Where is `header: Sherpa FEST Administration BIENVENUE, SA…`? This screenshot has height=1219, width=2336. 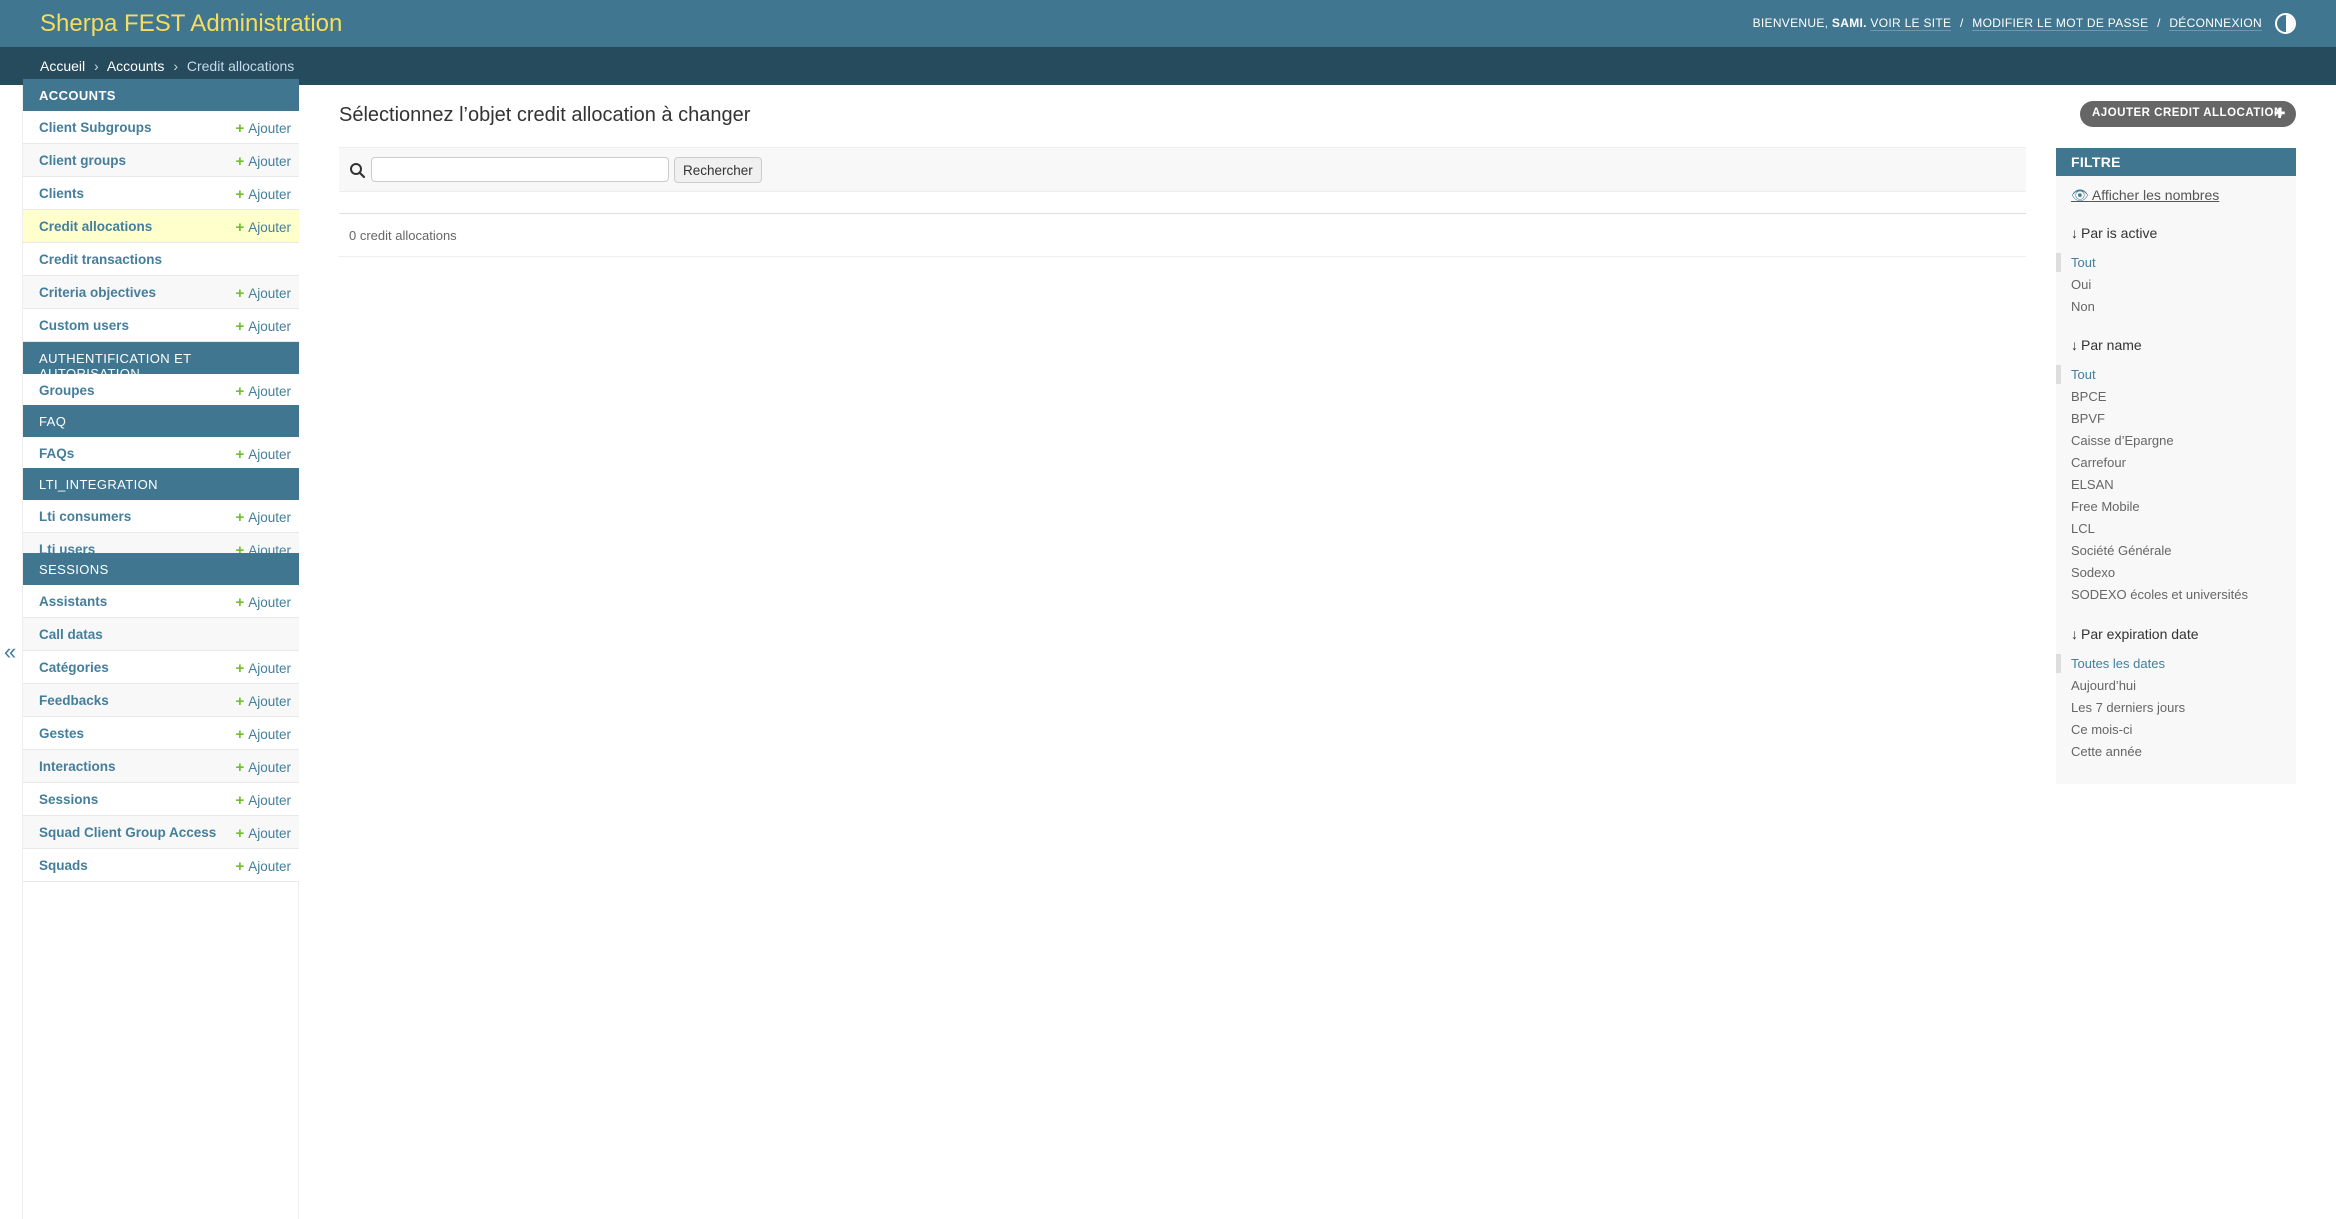 header: Sherpa FEST Administration BIENVENUE, SA… is located at coordinates (1168, 23).